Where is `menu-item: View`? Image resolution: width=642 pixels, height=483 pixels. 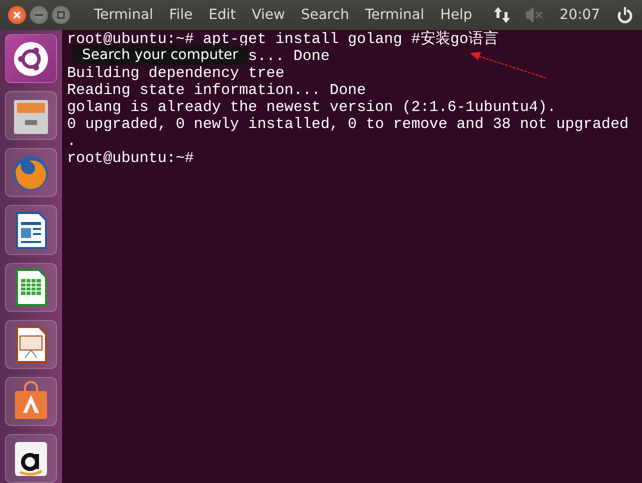 menu-item: View is located at coordinates (268, 15).